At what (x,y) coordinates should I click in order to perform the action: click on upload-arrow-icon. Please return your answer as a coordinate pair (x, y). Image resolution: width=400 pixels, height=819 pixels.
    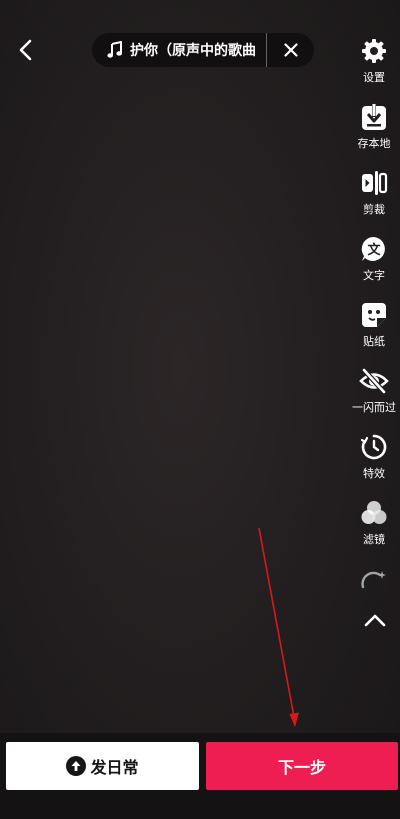
    Looking at the image, I should click on (76, 766).